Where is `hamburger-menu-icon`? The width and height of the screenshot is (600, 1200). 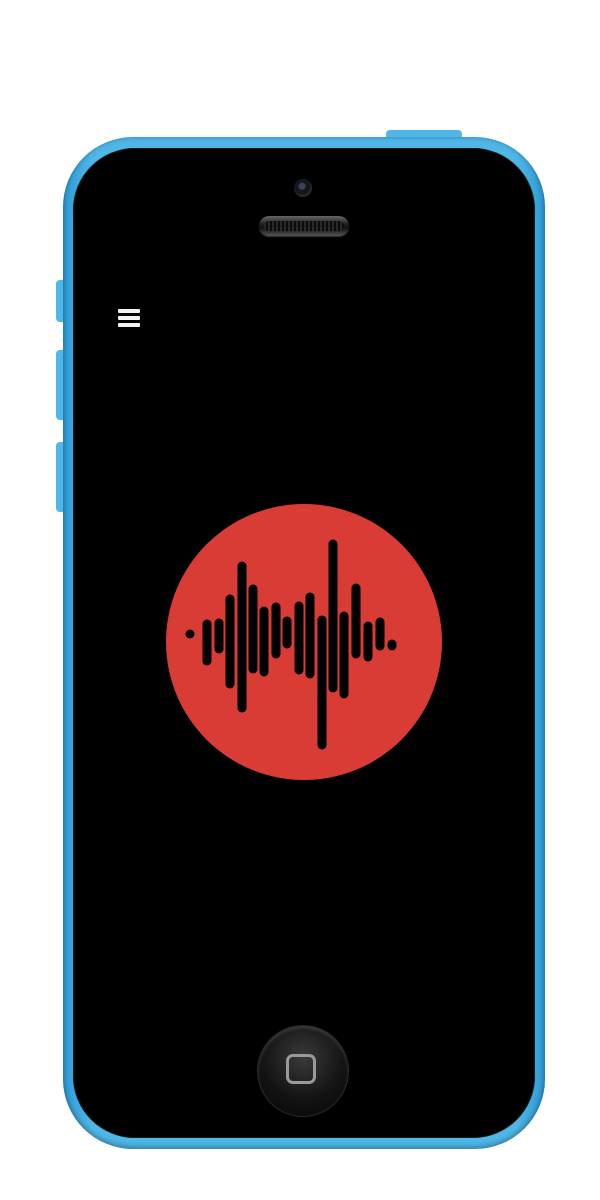
hamburger-menu-icon is located at coordinates (130, 320).